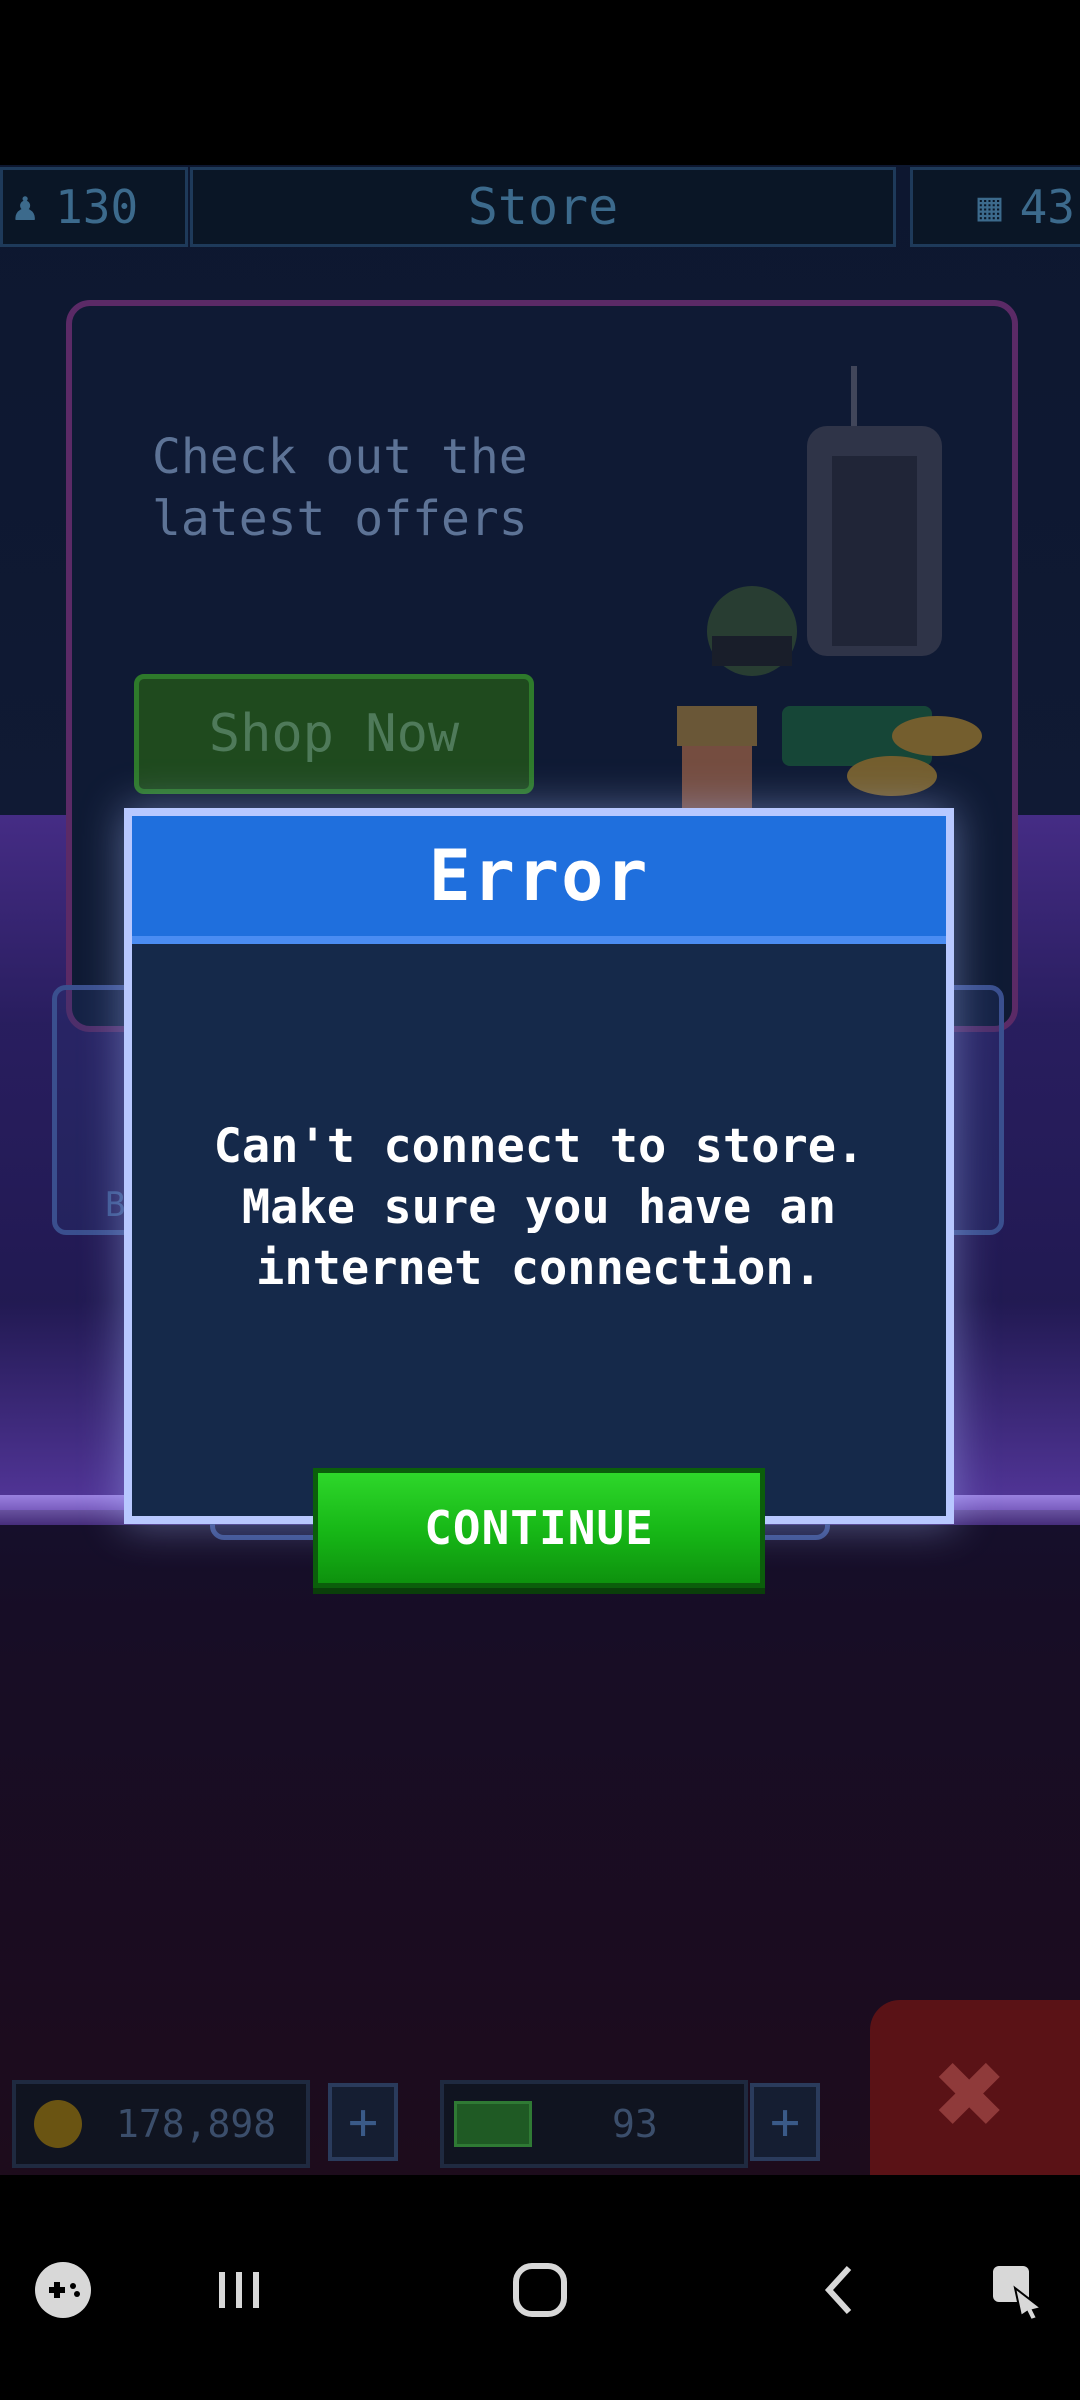 This screenshot has width=1080, height=2400. What do you see at coordinates (25, 207) in the screenshot?
I see `person-icon: ♟` at bounding box center [25, 207].